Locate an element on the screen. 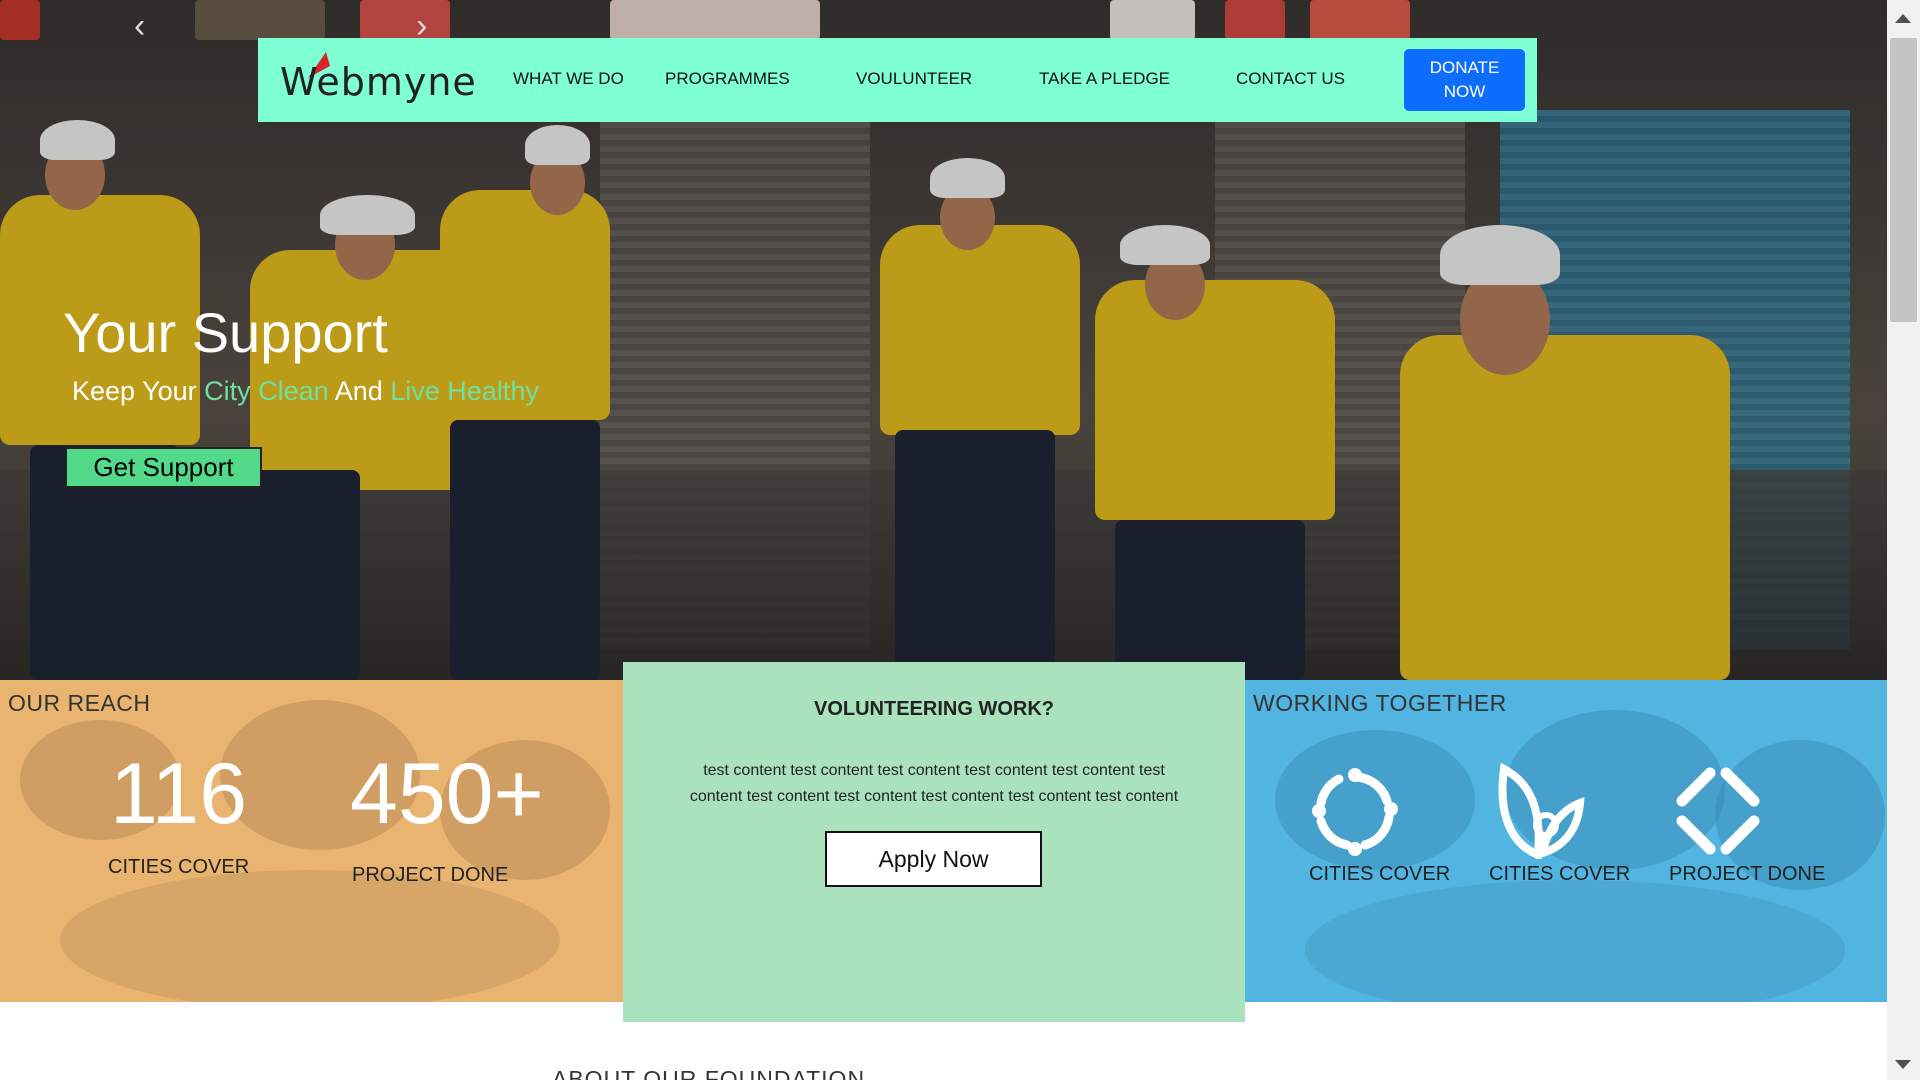  volunteering-title: VOLUNTEERING WORK? is located at coordinates (934, 709).